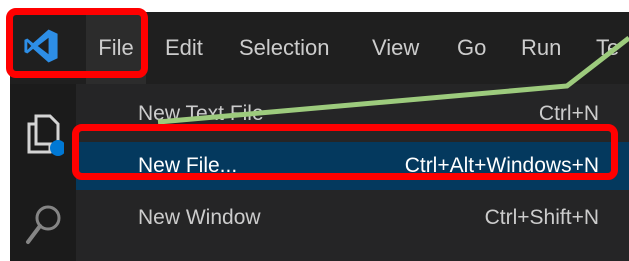 This screenshot has height=261, width=629. What do you see at coordinates (77, 43) in the screenshot?
I see `highlight-file-menu` at bounding box center [77, 43].